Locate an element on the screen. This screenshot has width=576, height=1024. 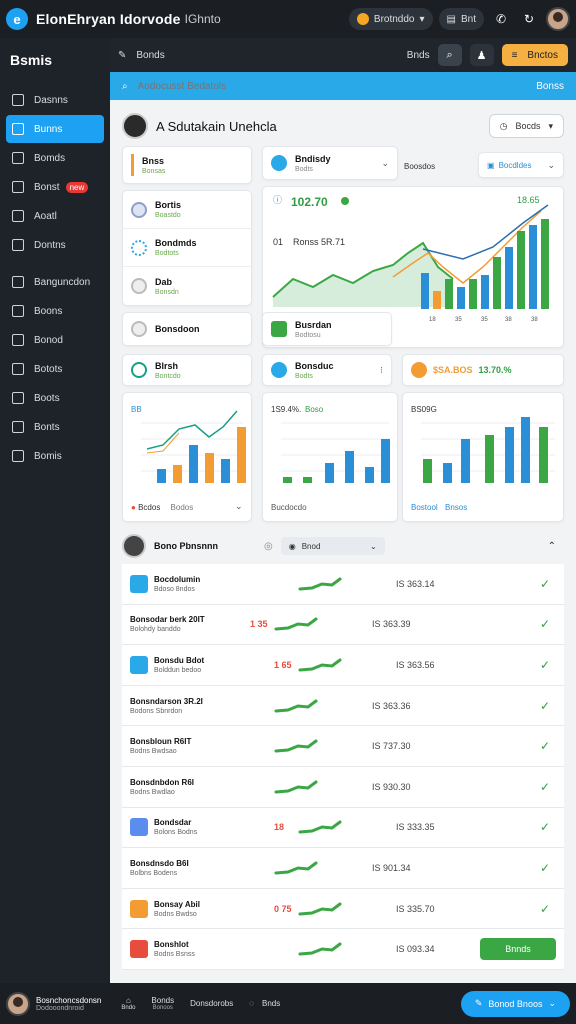
bottom-item-1: ⌂ Bndo is located at coordinates (128, 1003).